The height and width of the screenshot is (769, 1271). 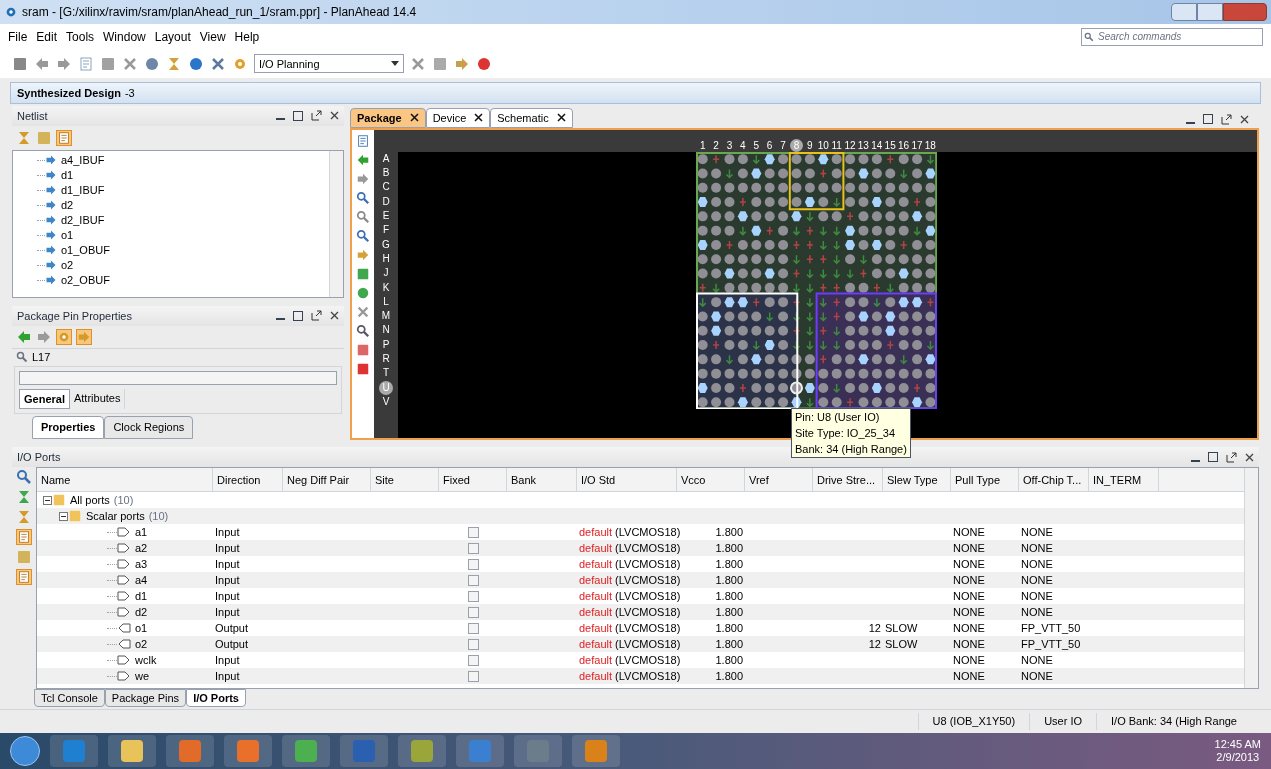 I want to click on column-header: Fixed, so click(x=473, y=480).